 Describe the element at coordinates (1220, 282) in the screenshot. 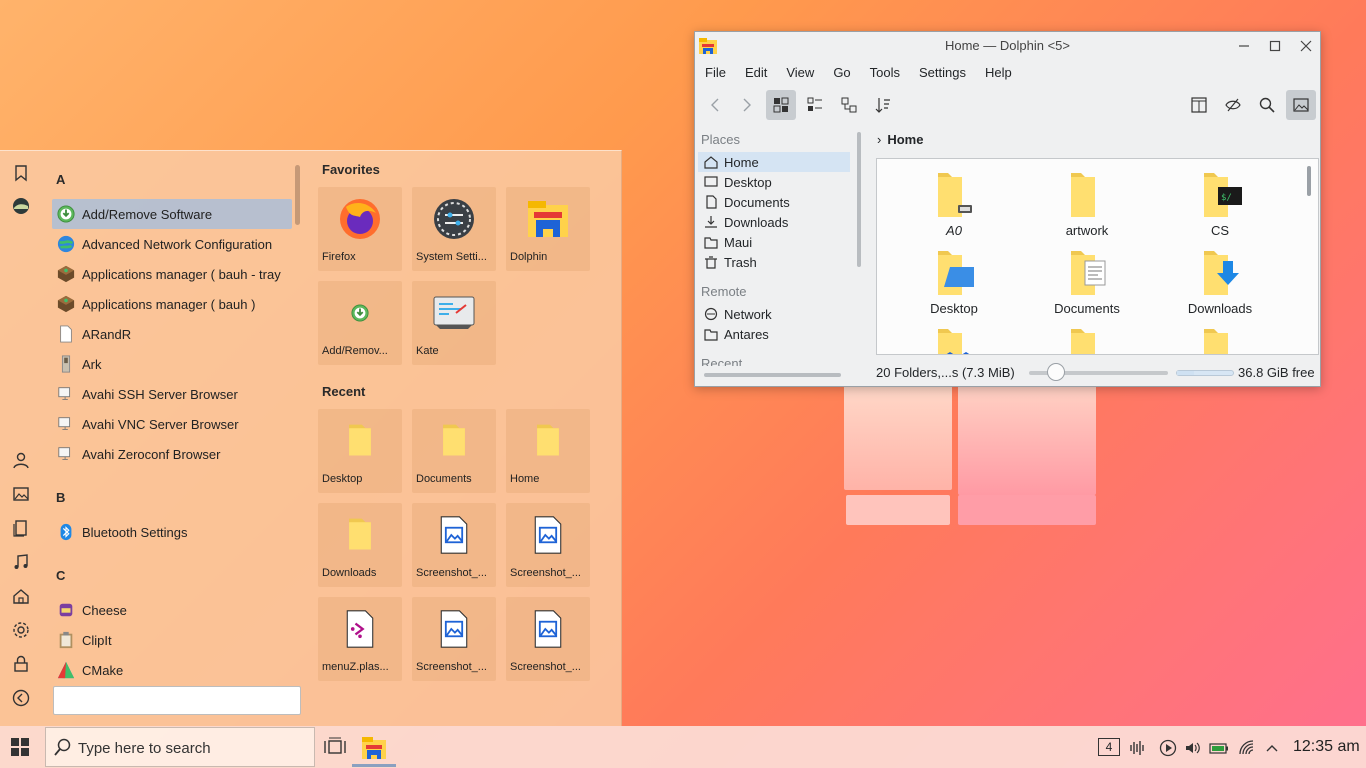

I see `file-item: Downloads` at that location.